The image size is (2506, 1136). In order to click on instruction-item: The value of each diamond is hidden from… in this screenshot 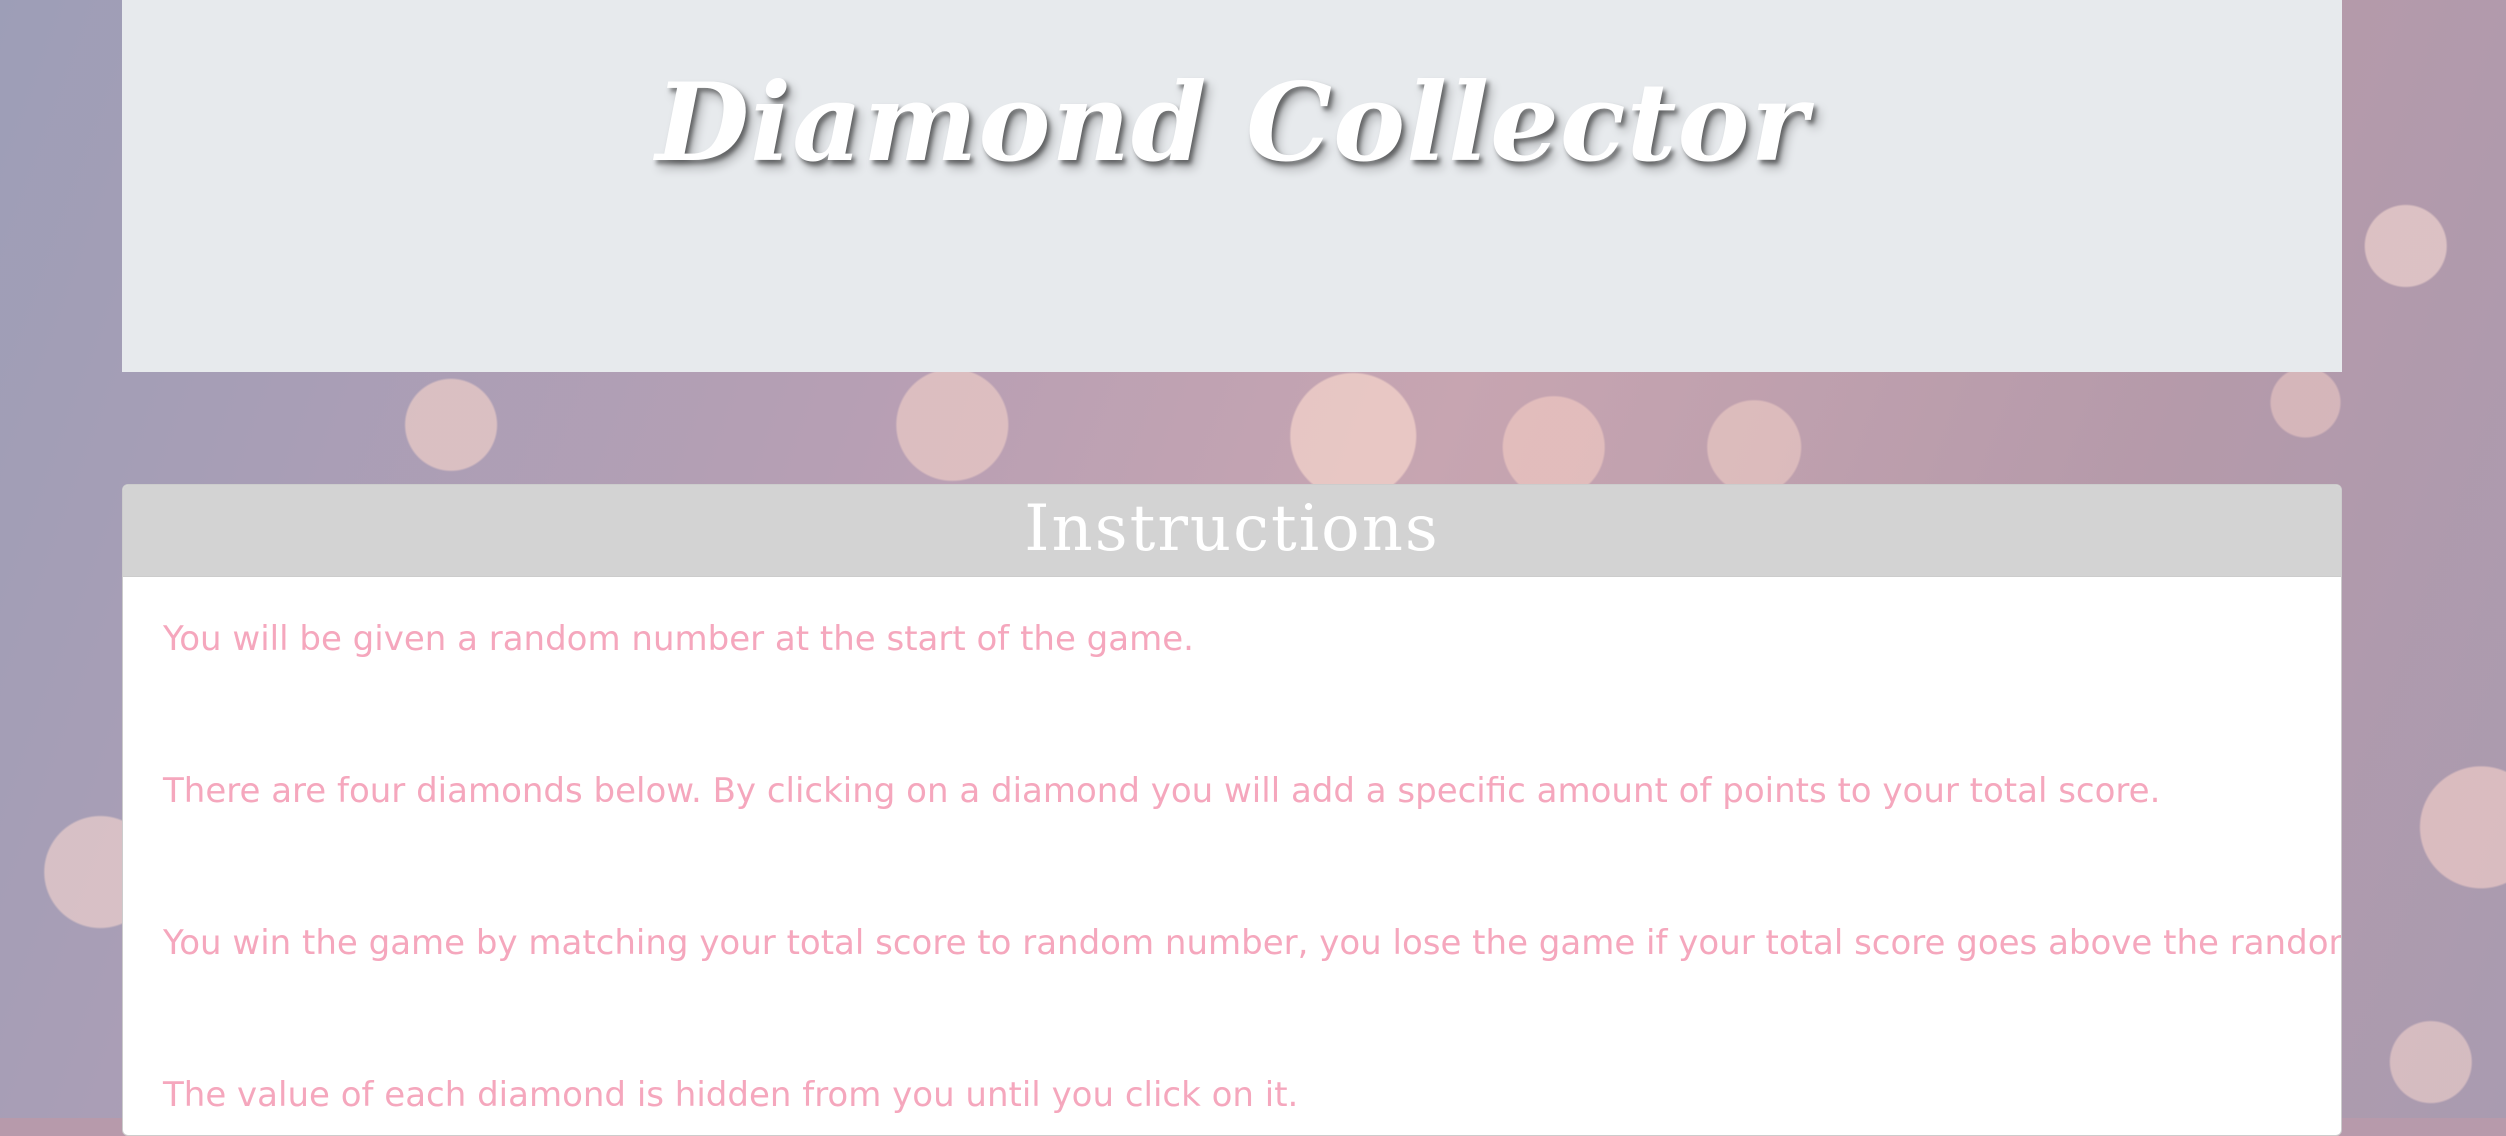, I will do `click(731, 1095)`.